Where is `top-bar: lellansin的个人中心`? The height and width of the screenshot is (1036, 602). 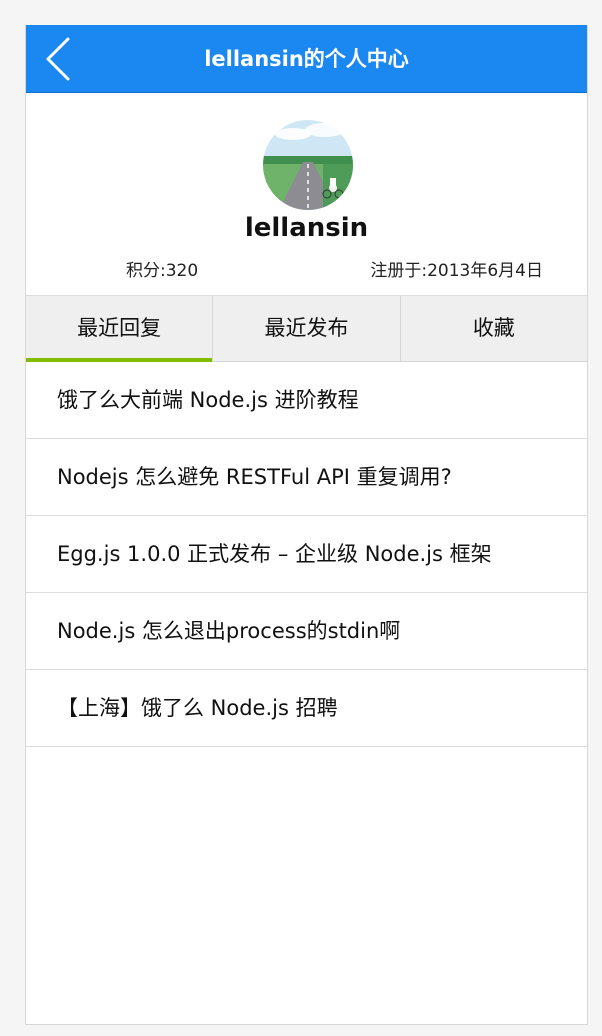 top-bar: lellansin的个人中心 is located at coordinates (306, 59).